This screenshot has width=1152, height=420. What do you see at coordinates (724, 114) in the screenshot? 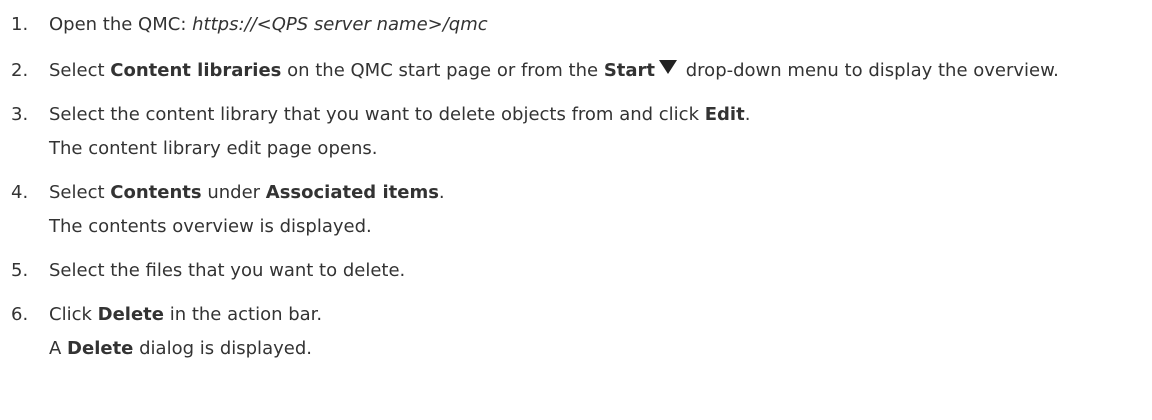
I see `edit-label: Edit` at bounding box center [724, 114].